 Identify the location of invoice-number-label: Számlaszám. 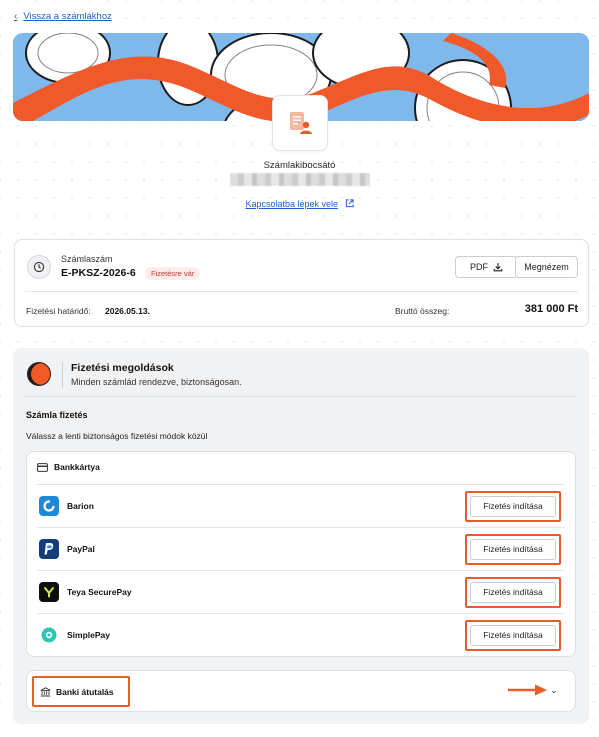
(87, 259).